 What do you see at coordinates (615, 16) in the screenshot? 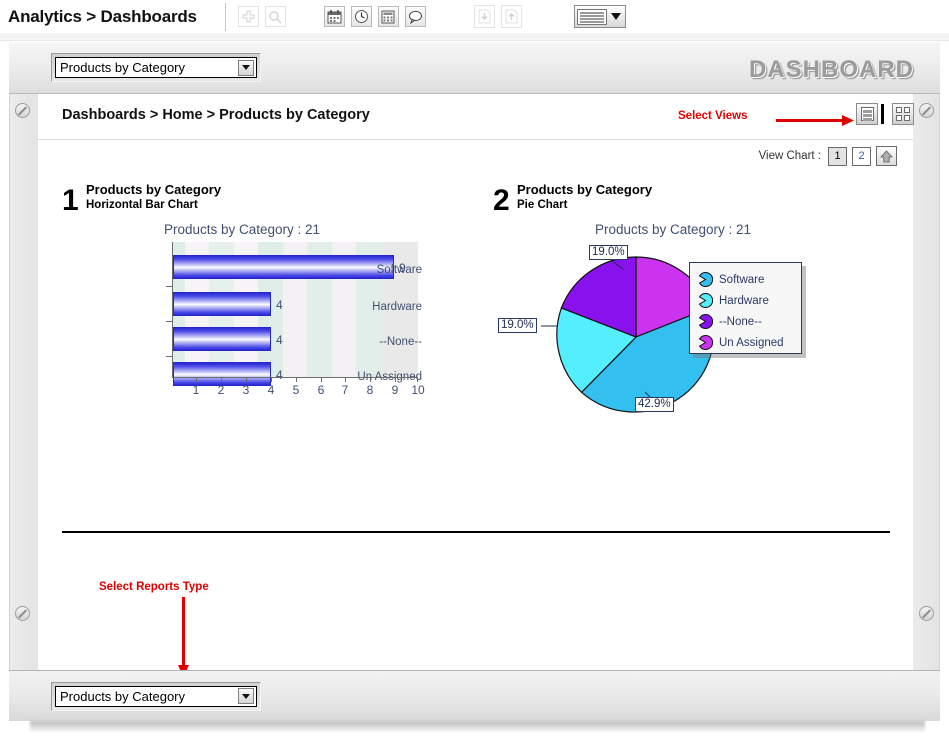
I see `chevron-down-icon` at bounding box center [615, 16].